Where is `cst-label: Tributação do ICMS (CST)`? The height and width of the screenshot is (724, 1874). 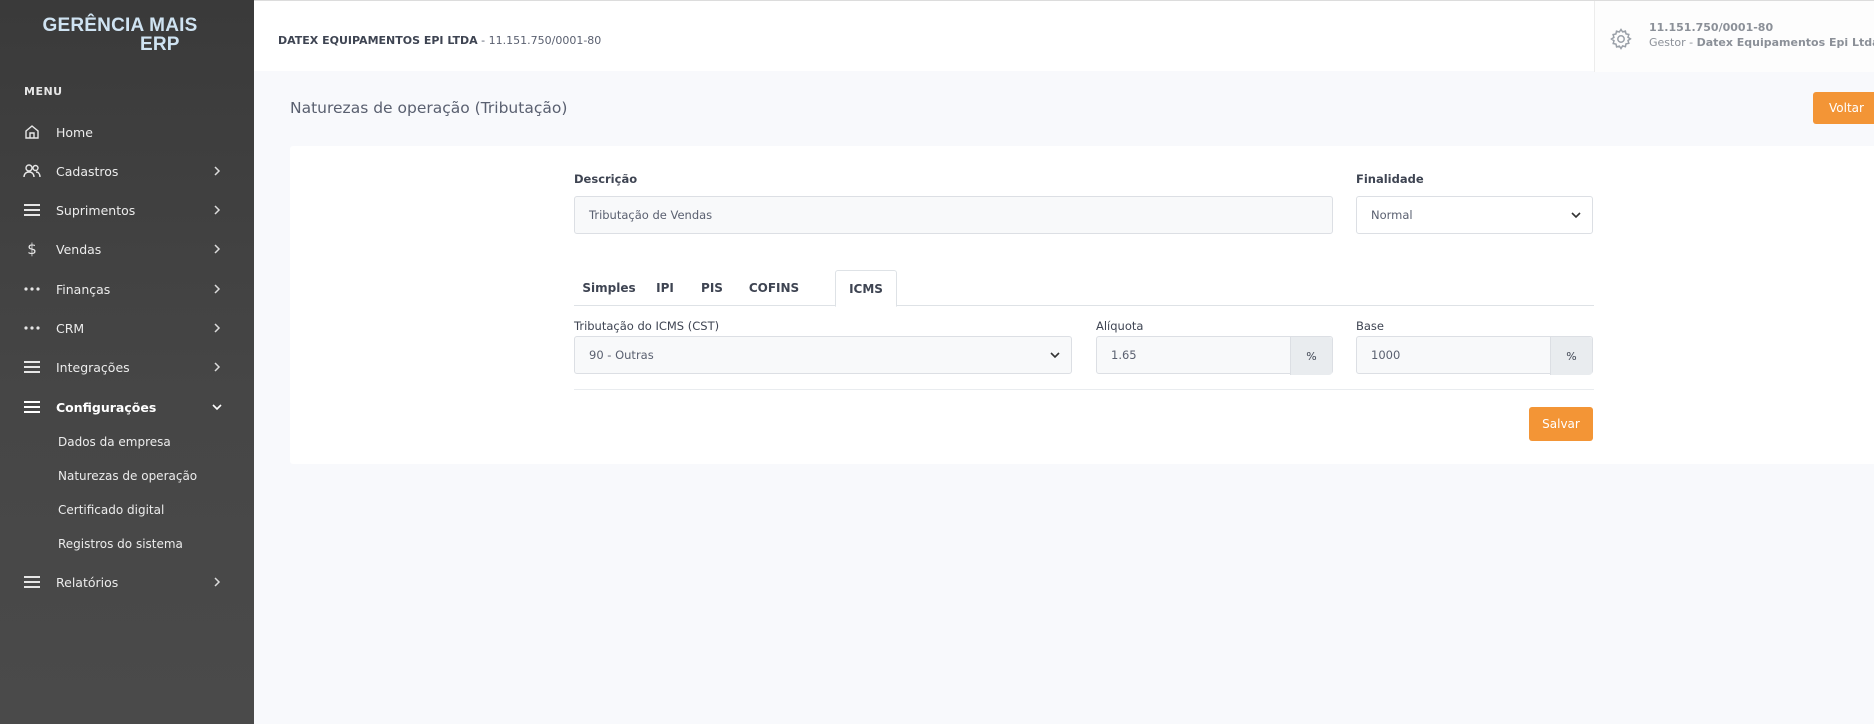
cst-label: Tributação do ICMS (CST) is located at coordinates (647, 326).